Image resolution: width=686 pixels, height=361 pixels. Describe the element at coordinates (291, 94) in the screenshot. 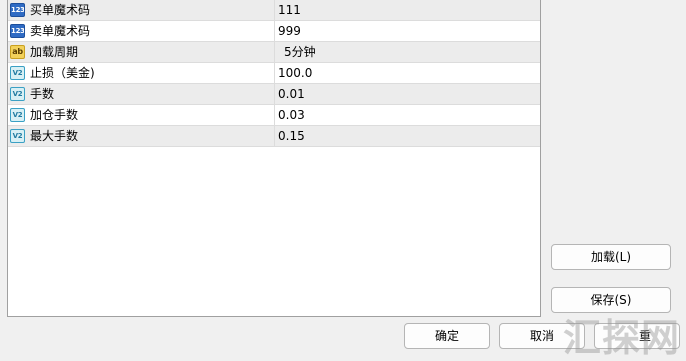

I see `param-value: 0.01` at that location.